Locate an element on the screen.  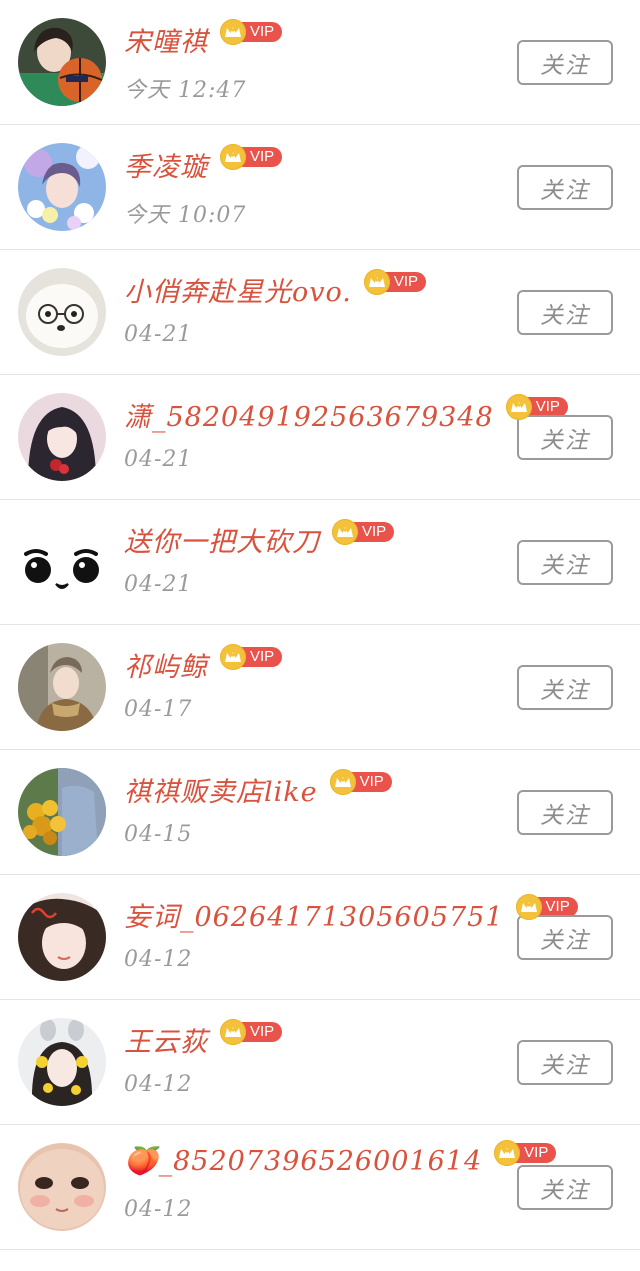
name-line: 祺祺贩卖店like VIP is located at coordinates (258, 788).